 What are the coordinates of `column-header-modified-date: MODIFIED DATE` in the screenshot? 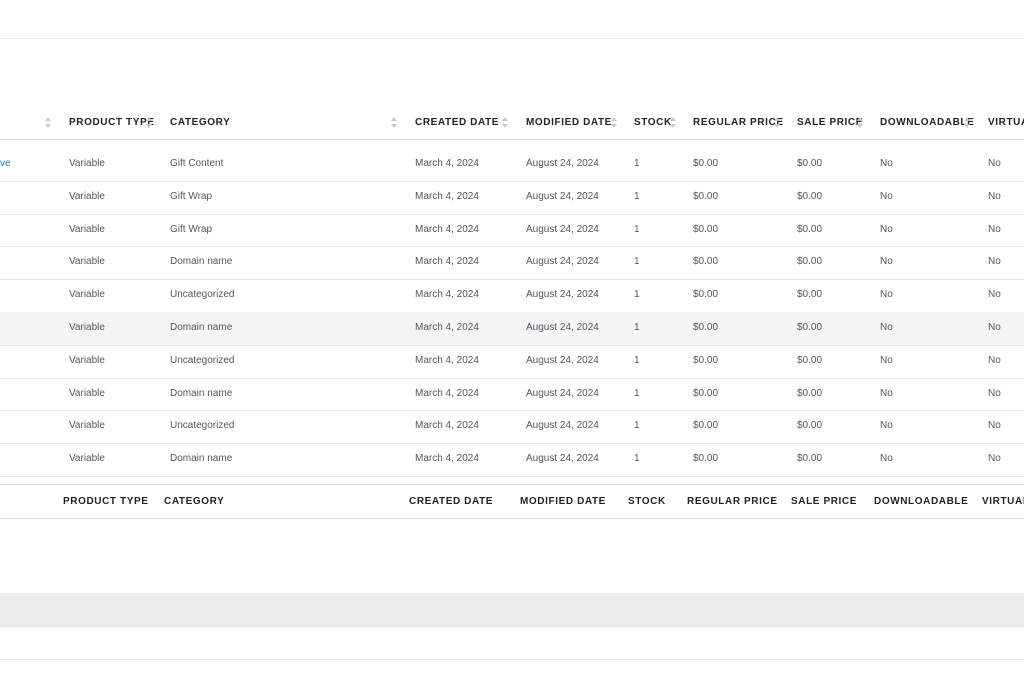 It's located at (569, 122).